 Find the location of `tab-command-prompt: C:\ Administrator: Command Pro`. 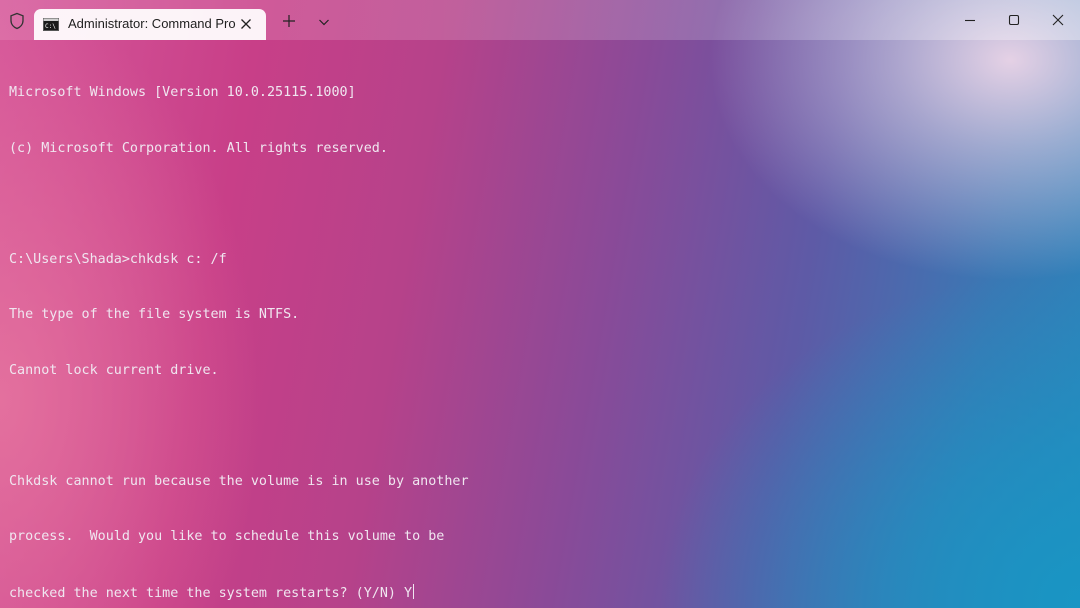

tab-command-prompt: C:\ Administrator: Command Pro is located at coordinates (150, 24).